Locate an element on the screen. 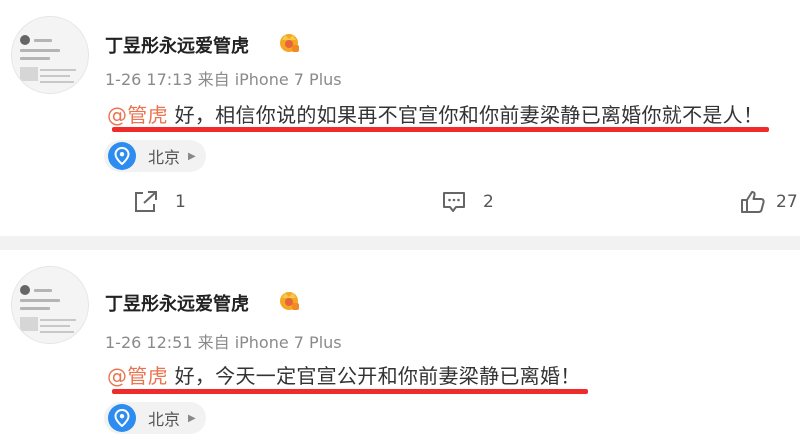 The height and width of the screenshot is (442, 800). comment-icon is located at coordinates (454, 202).